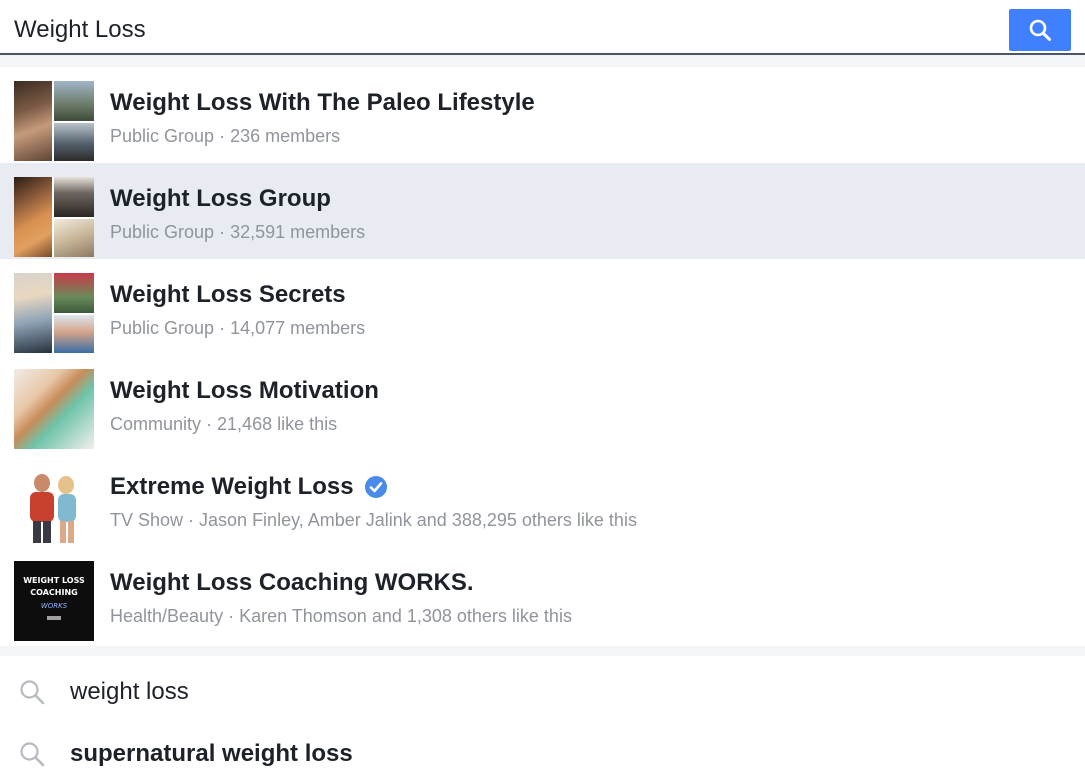 Image resolution: width=1085 pixels, height=782 pixels. What do you see at coordinates (54, 409) in the screenshot?
I see `community-thumbnail` at bounding box center [54, 409].